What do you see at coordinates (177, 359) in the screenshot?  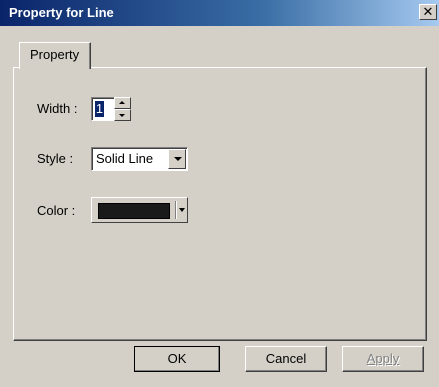 I see `ok-button: OK` at bounding box center [177, 359].